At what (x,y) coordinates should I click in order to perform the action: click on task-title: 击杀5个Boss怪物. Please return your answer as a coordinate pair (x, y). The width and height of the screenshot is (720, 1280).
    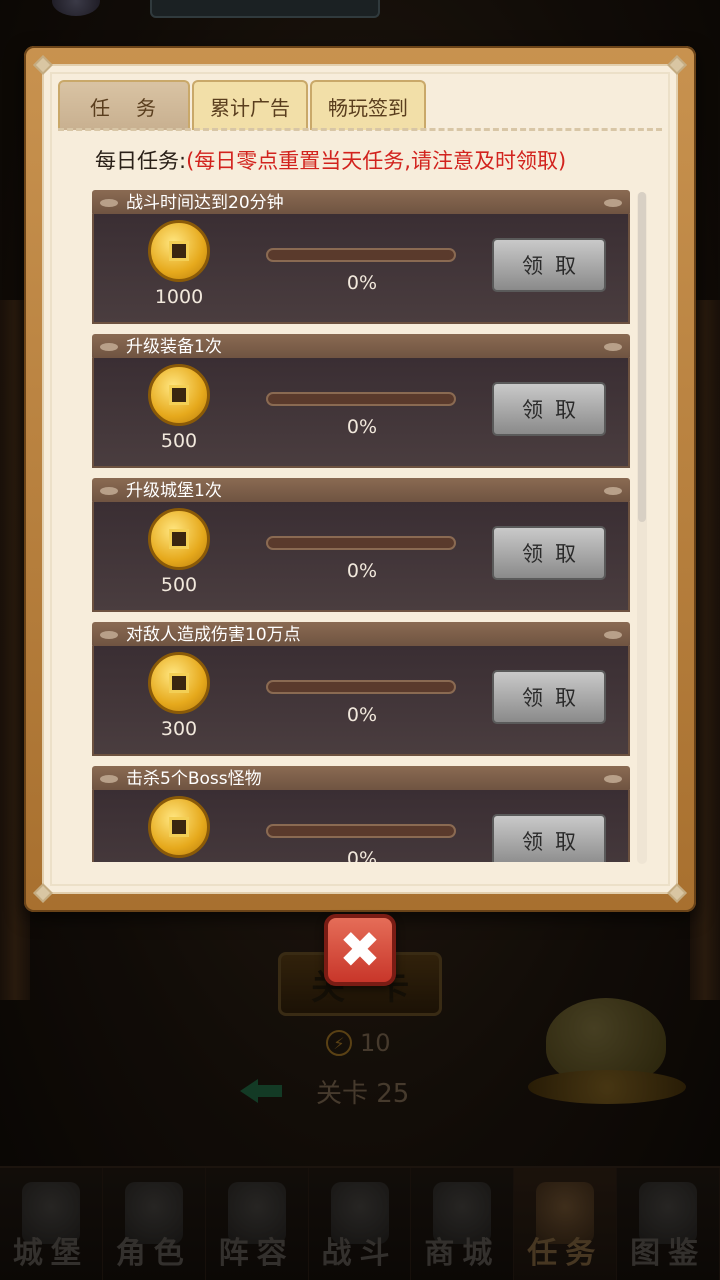
    Looking at the image, I should click on (194, 779).